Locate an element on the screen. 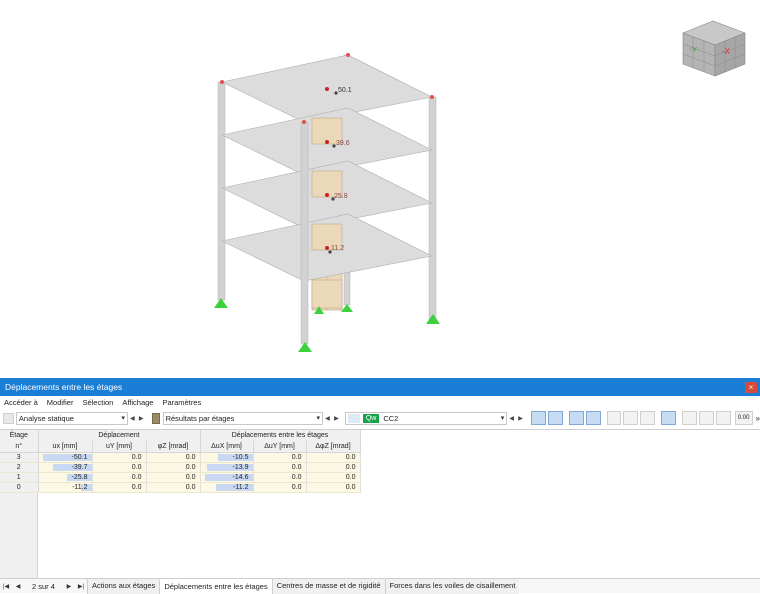 This screenshot has height=594, width=760. support-left is located at coordinates (221, 303).